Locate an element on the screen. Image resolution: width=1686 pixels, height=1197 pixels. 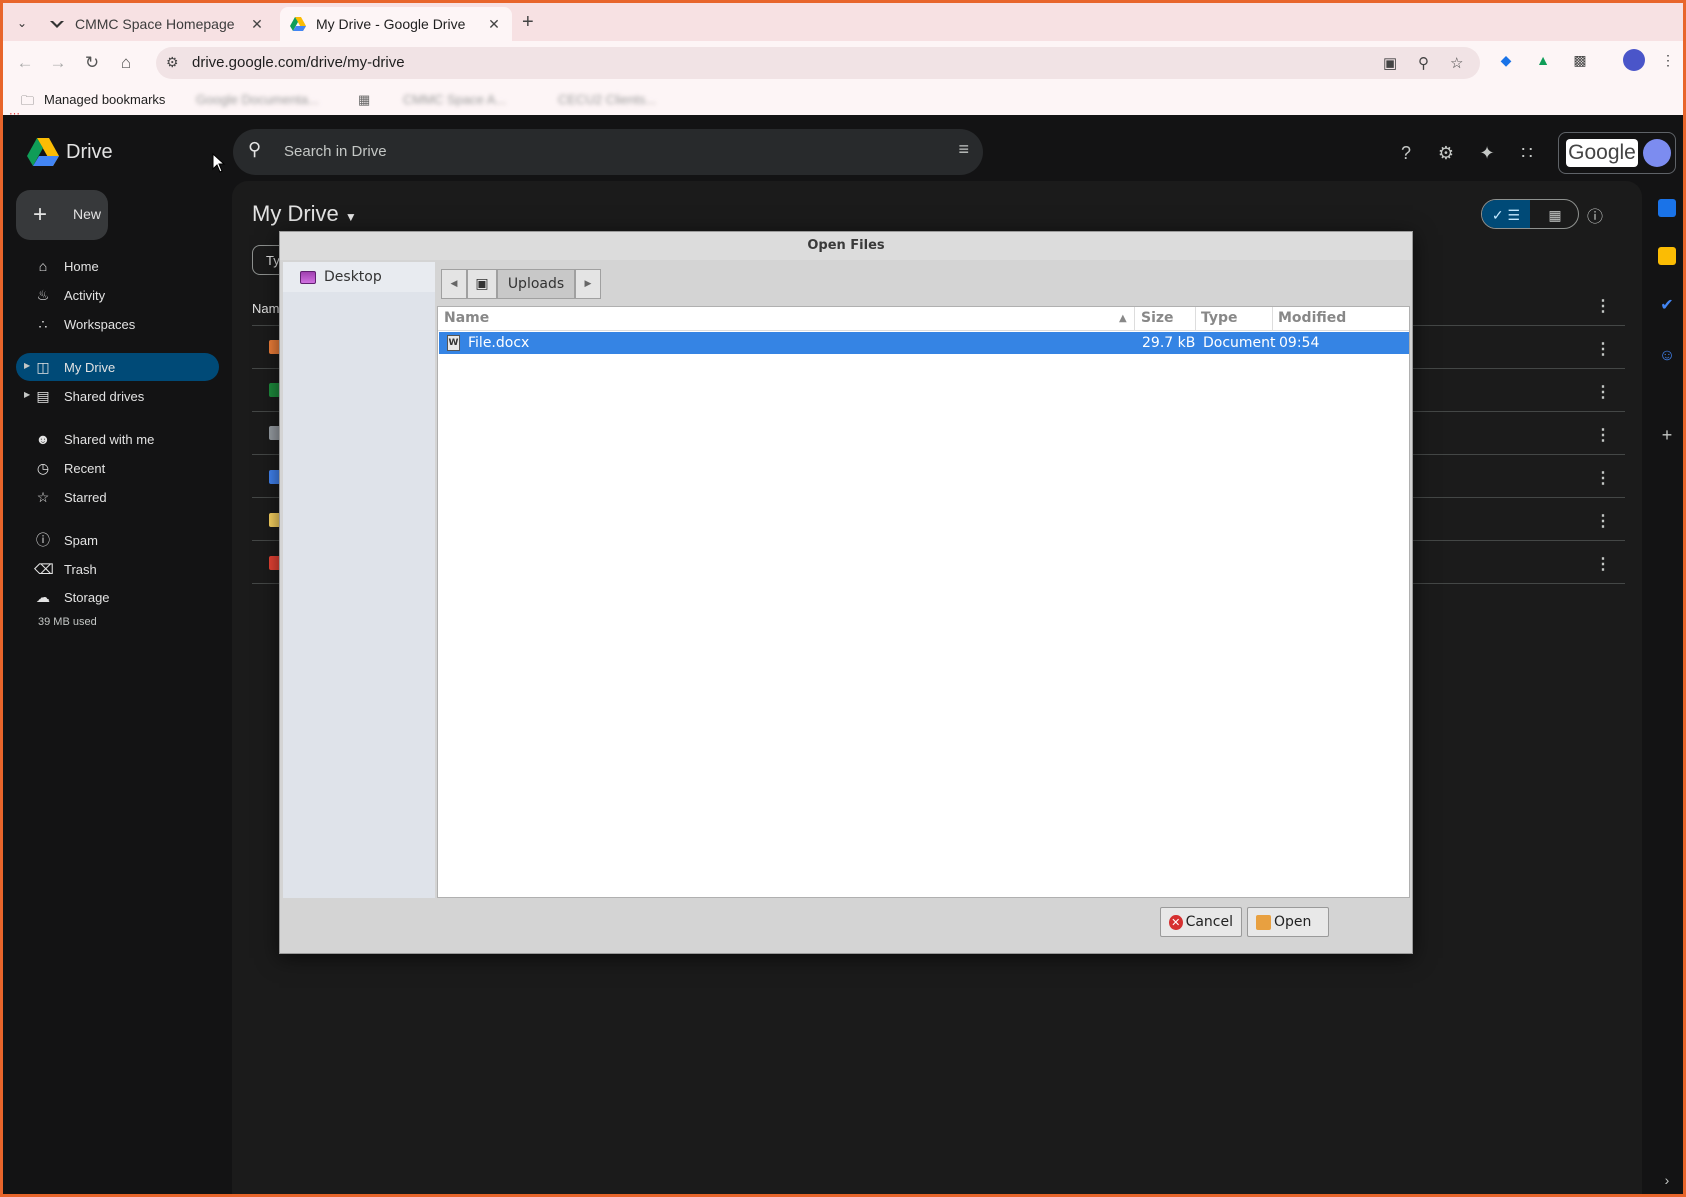
sidebar-item-workspaces: ∴ Workspaces is located at coordinates (117, 324).